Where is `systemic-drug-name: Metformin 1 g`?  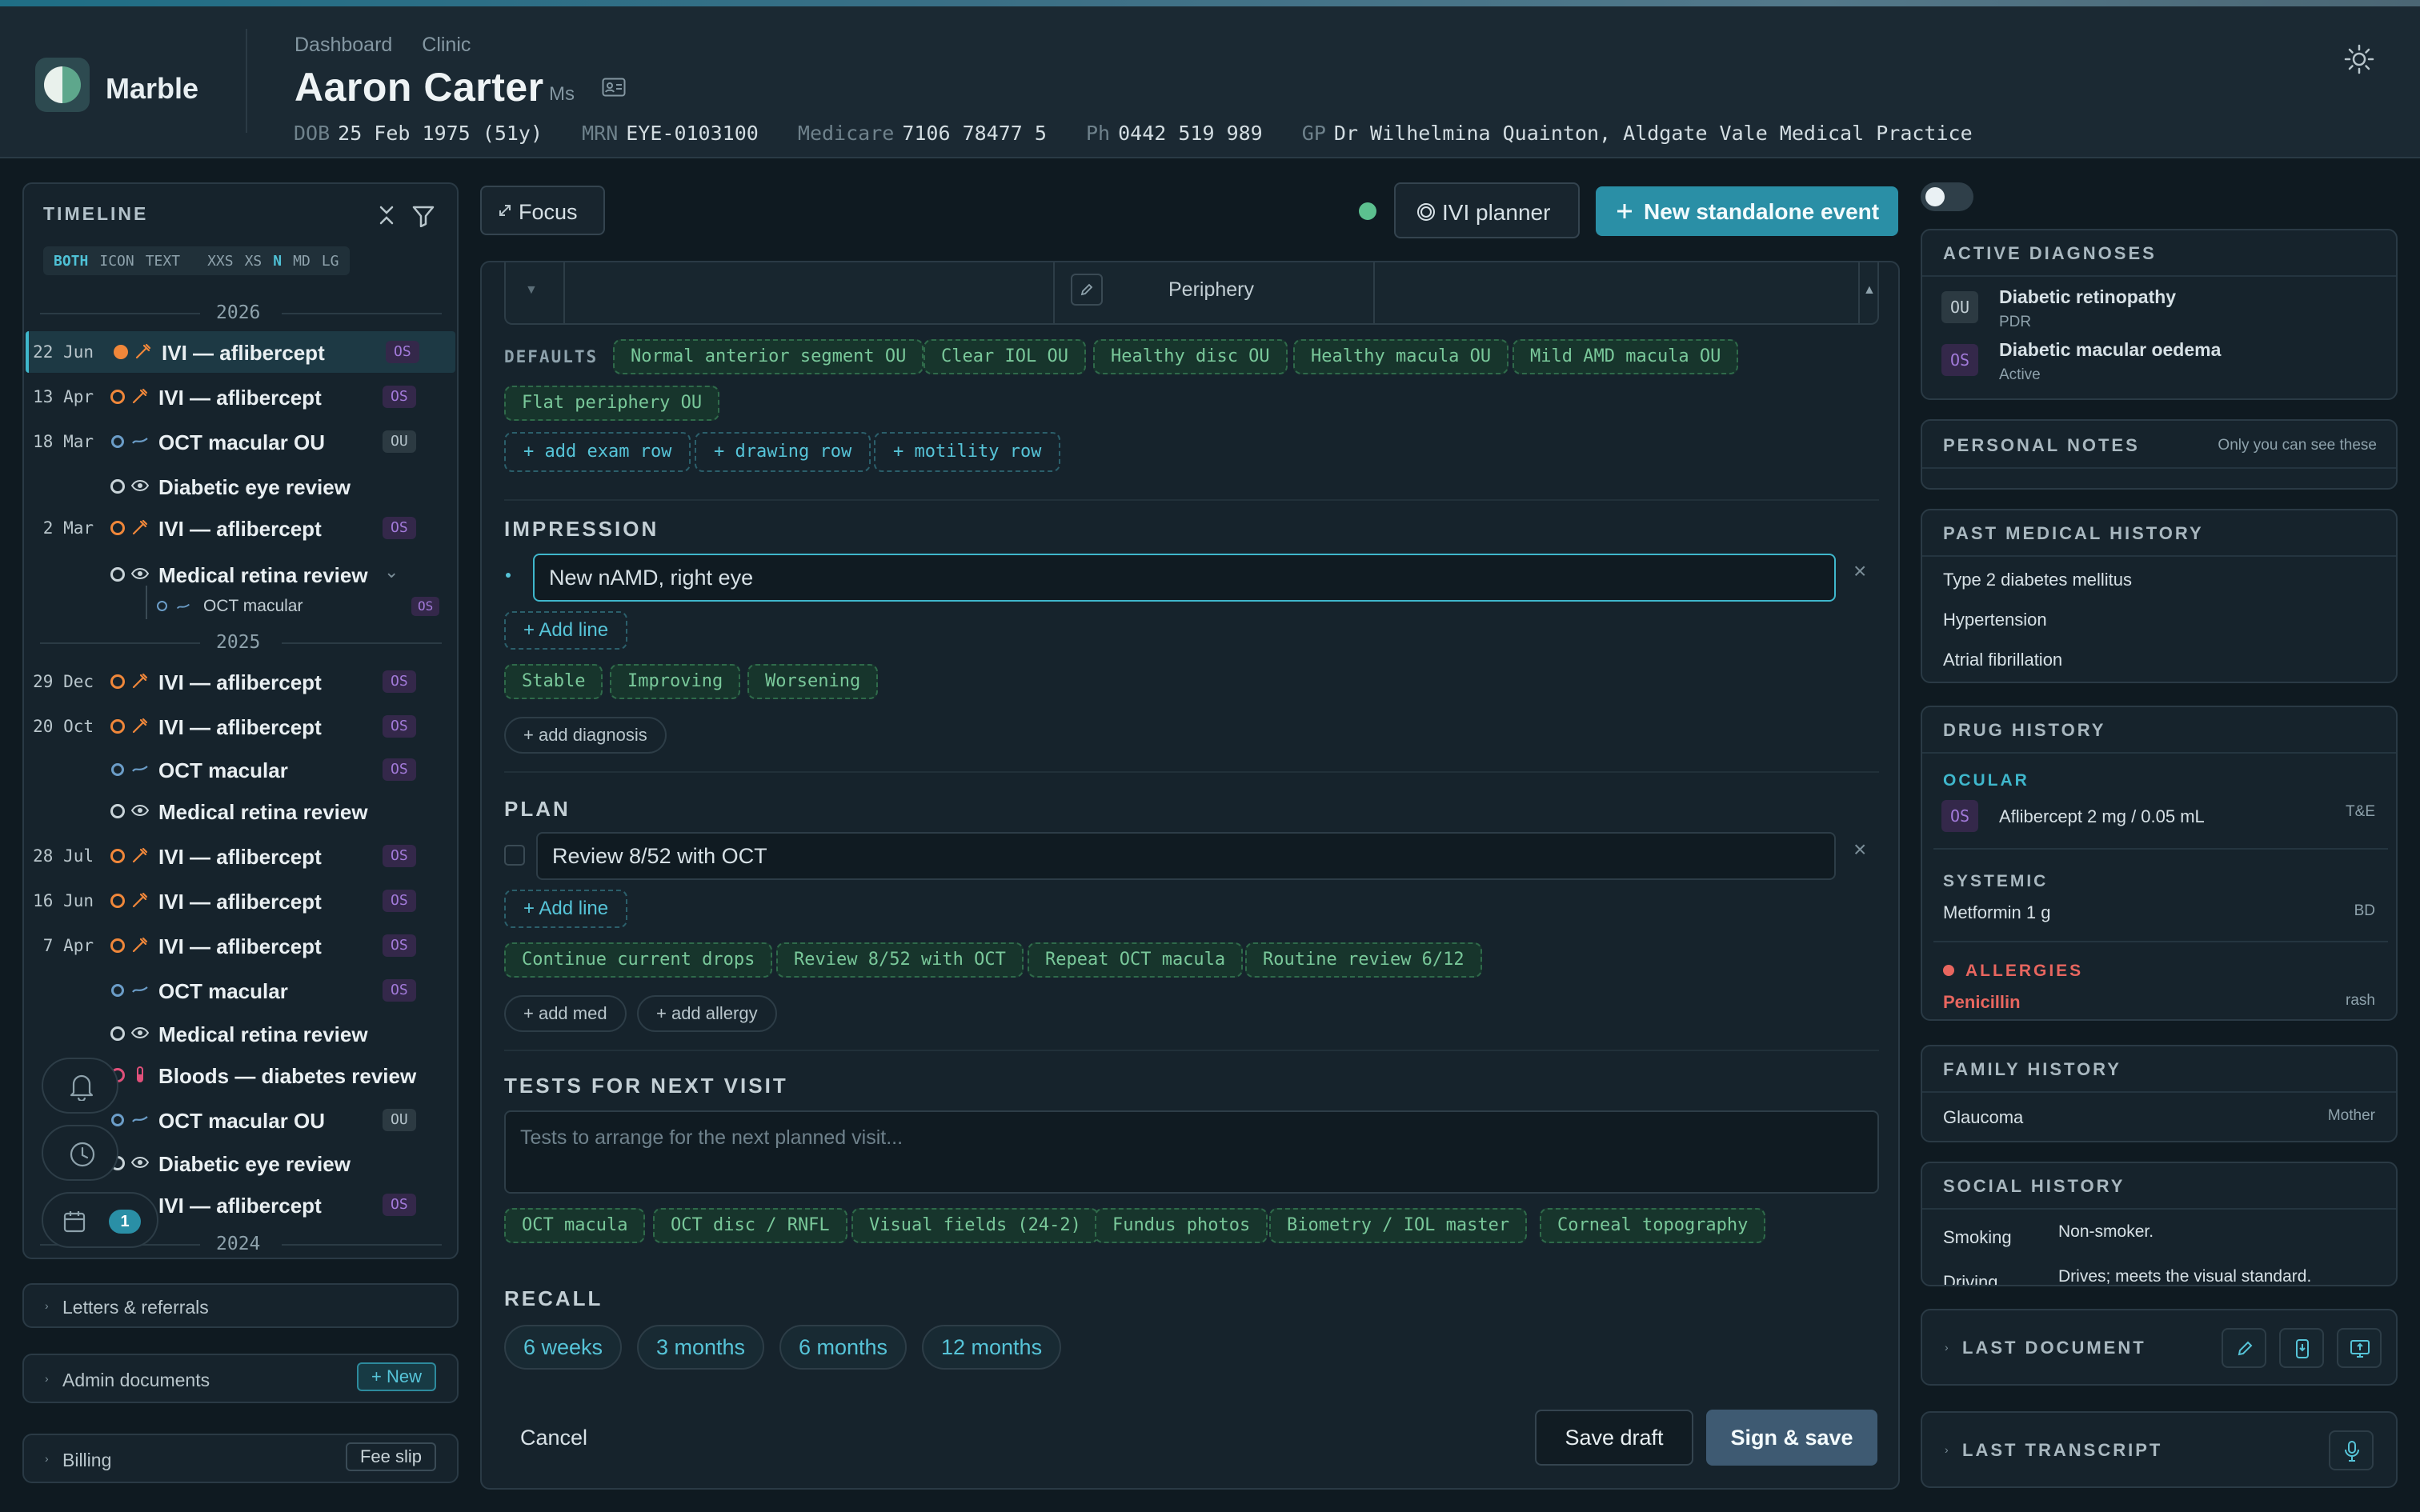
systemic-drug-name: Metformin 1 g is located at coordinates (1997, 912).